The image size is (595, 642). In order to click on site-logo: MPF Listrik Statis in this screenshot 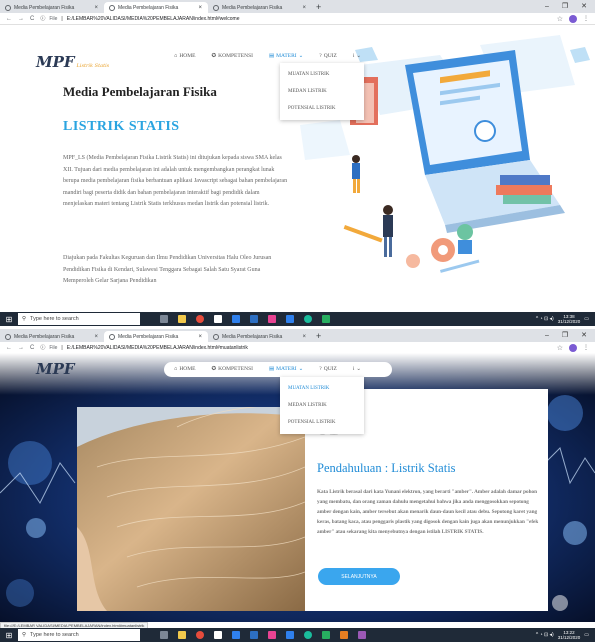, I will do `click(72, 62)`.